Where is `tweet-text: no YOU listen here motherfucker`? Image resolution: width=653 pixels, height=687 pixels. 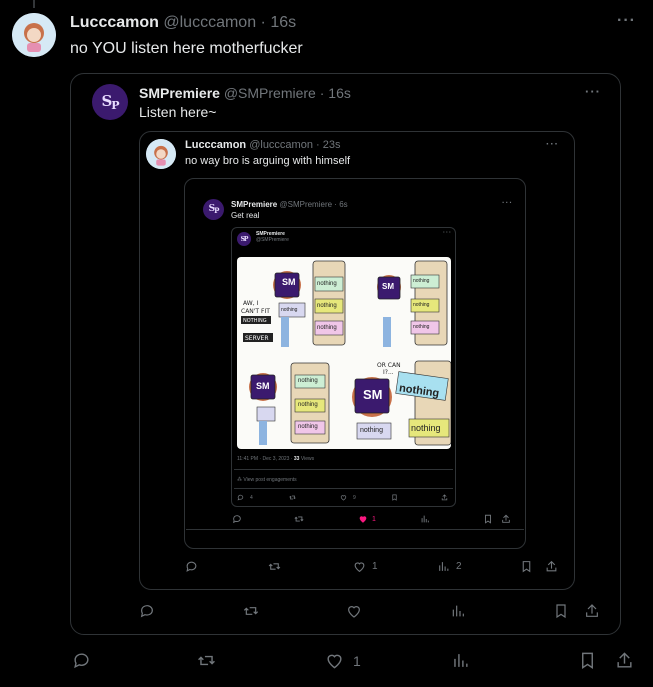
tweet-text: no YOU listen here motherfucker is located at coordinates (186, 48).